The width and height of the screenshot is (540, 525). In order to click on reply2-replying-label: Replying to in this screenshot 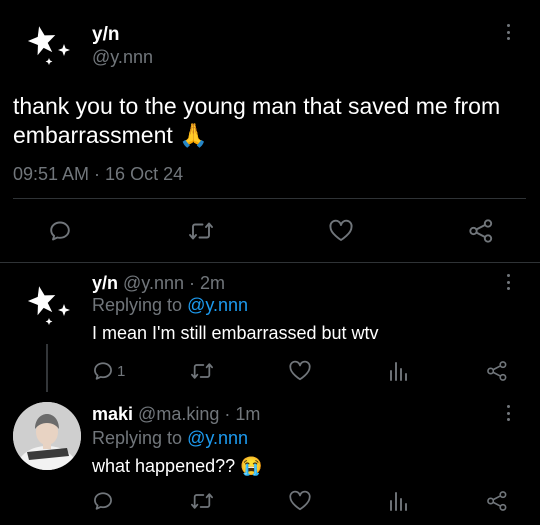, I will do `click(137, 438)`.